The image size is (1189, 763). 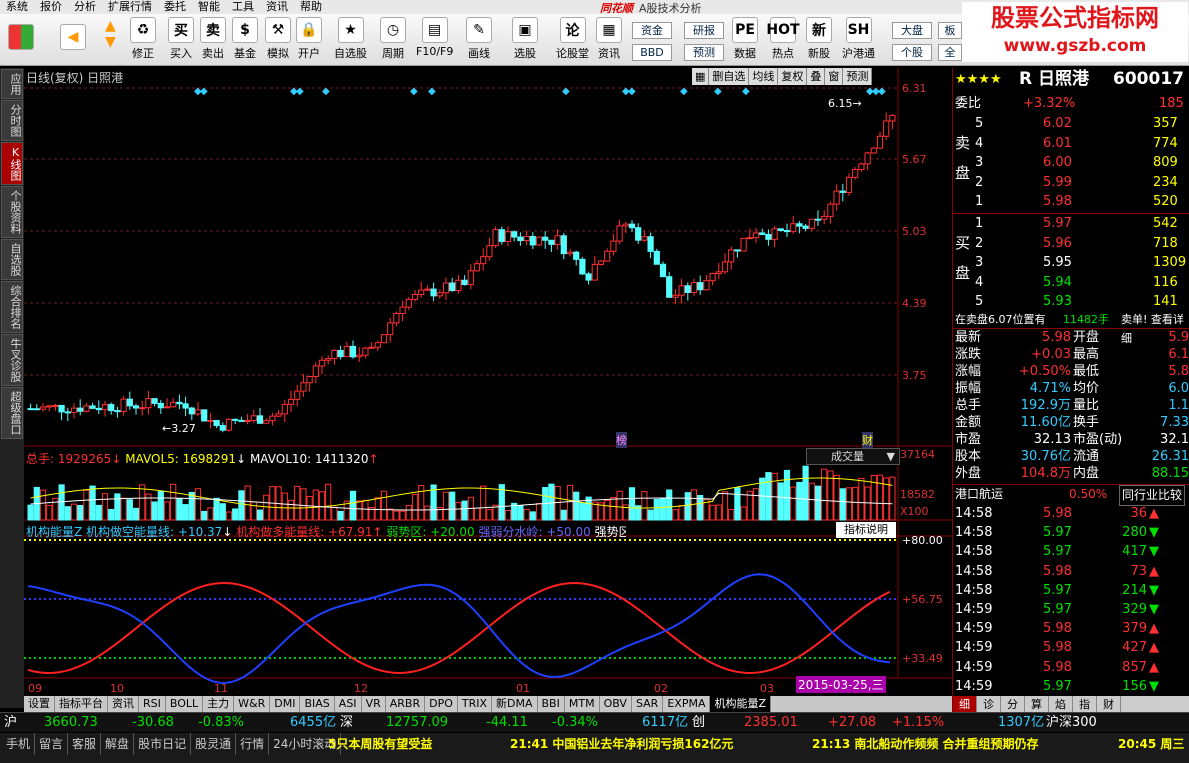 I want to click on left-tab-4: 自选股, so click(x=12, y=259).